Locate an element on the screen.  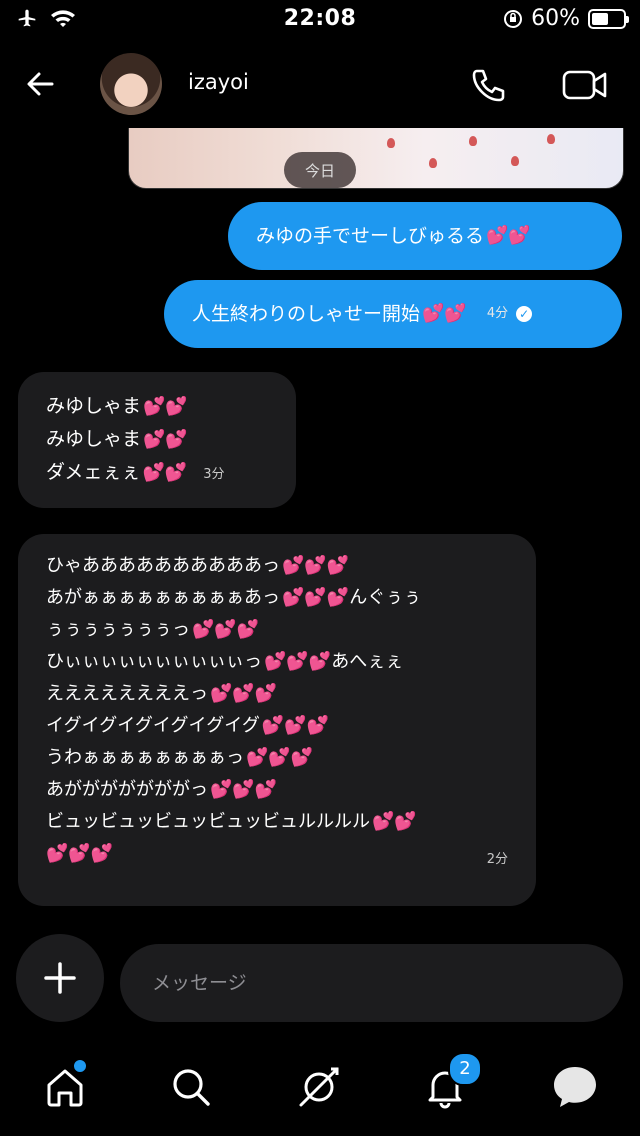
tab-notifications: 2 is located at coordinates (451, 1082).